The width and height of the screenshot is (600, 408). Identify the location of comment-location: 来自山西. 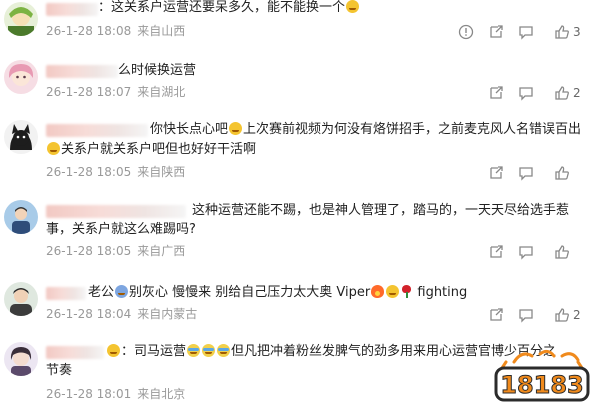
(161, 31).